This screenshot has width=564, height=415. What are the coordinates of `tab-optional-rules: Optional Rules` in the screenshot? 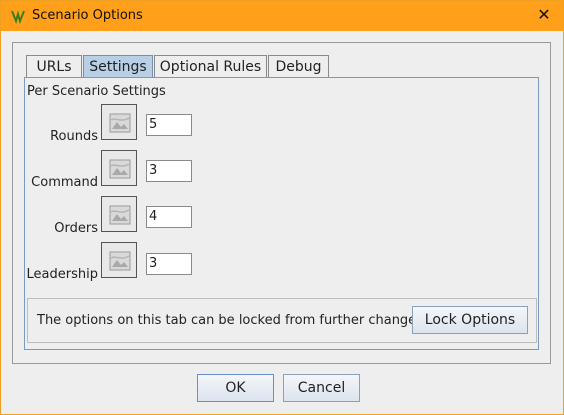 It's located at (210, 66).